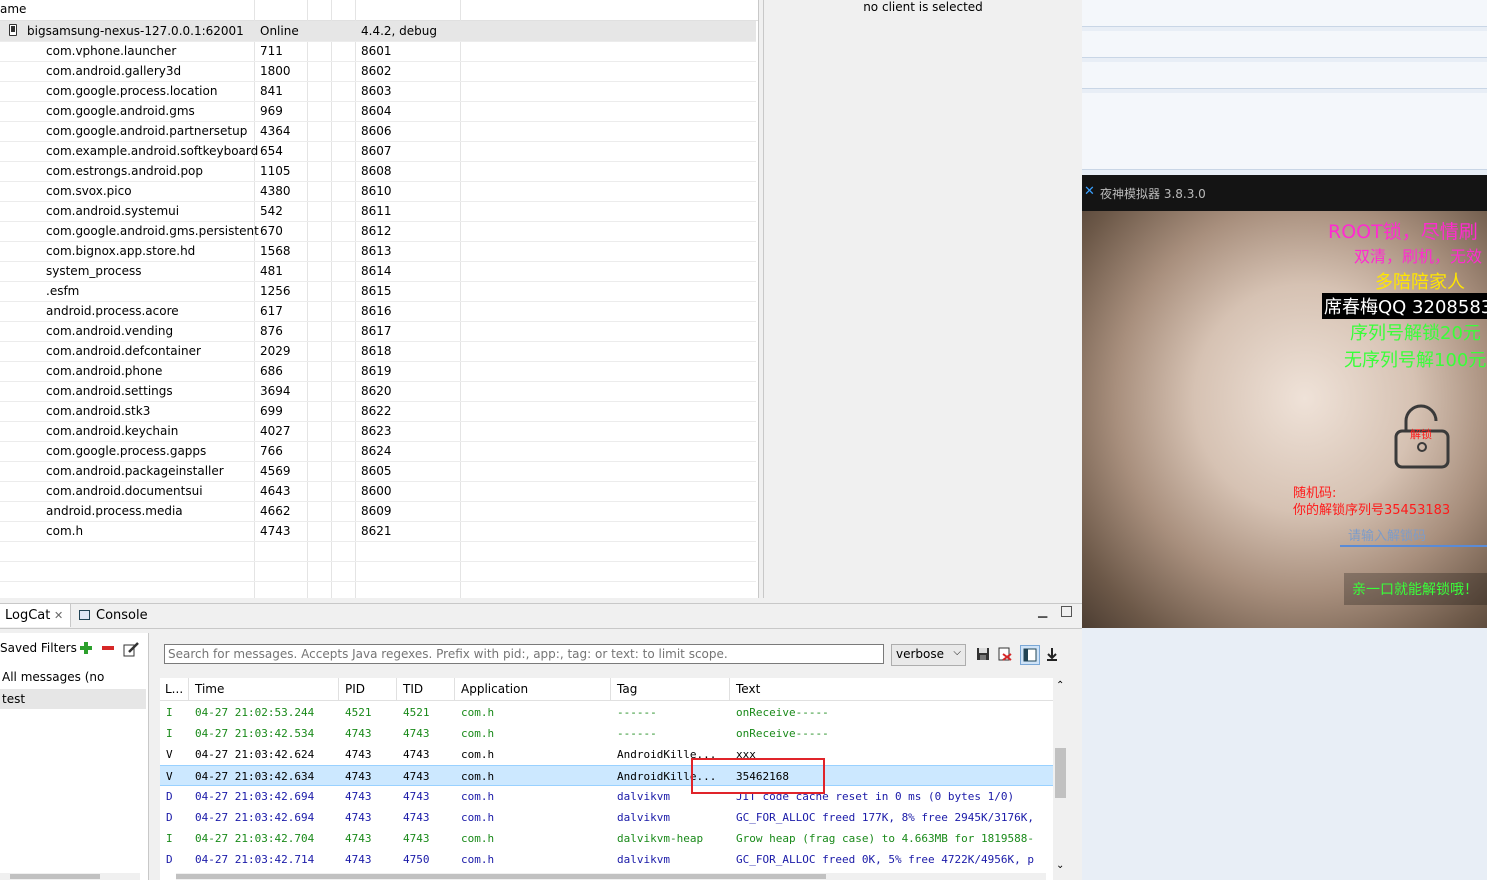 The height and width of the screenshot is (880, 1487). What do you see at coordinates (627, 689) in the screenshot?
I see `col-tag: Tag` at bounding box center [627, 689].